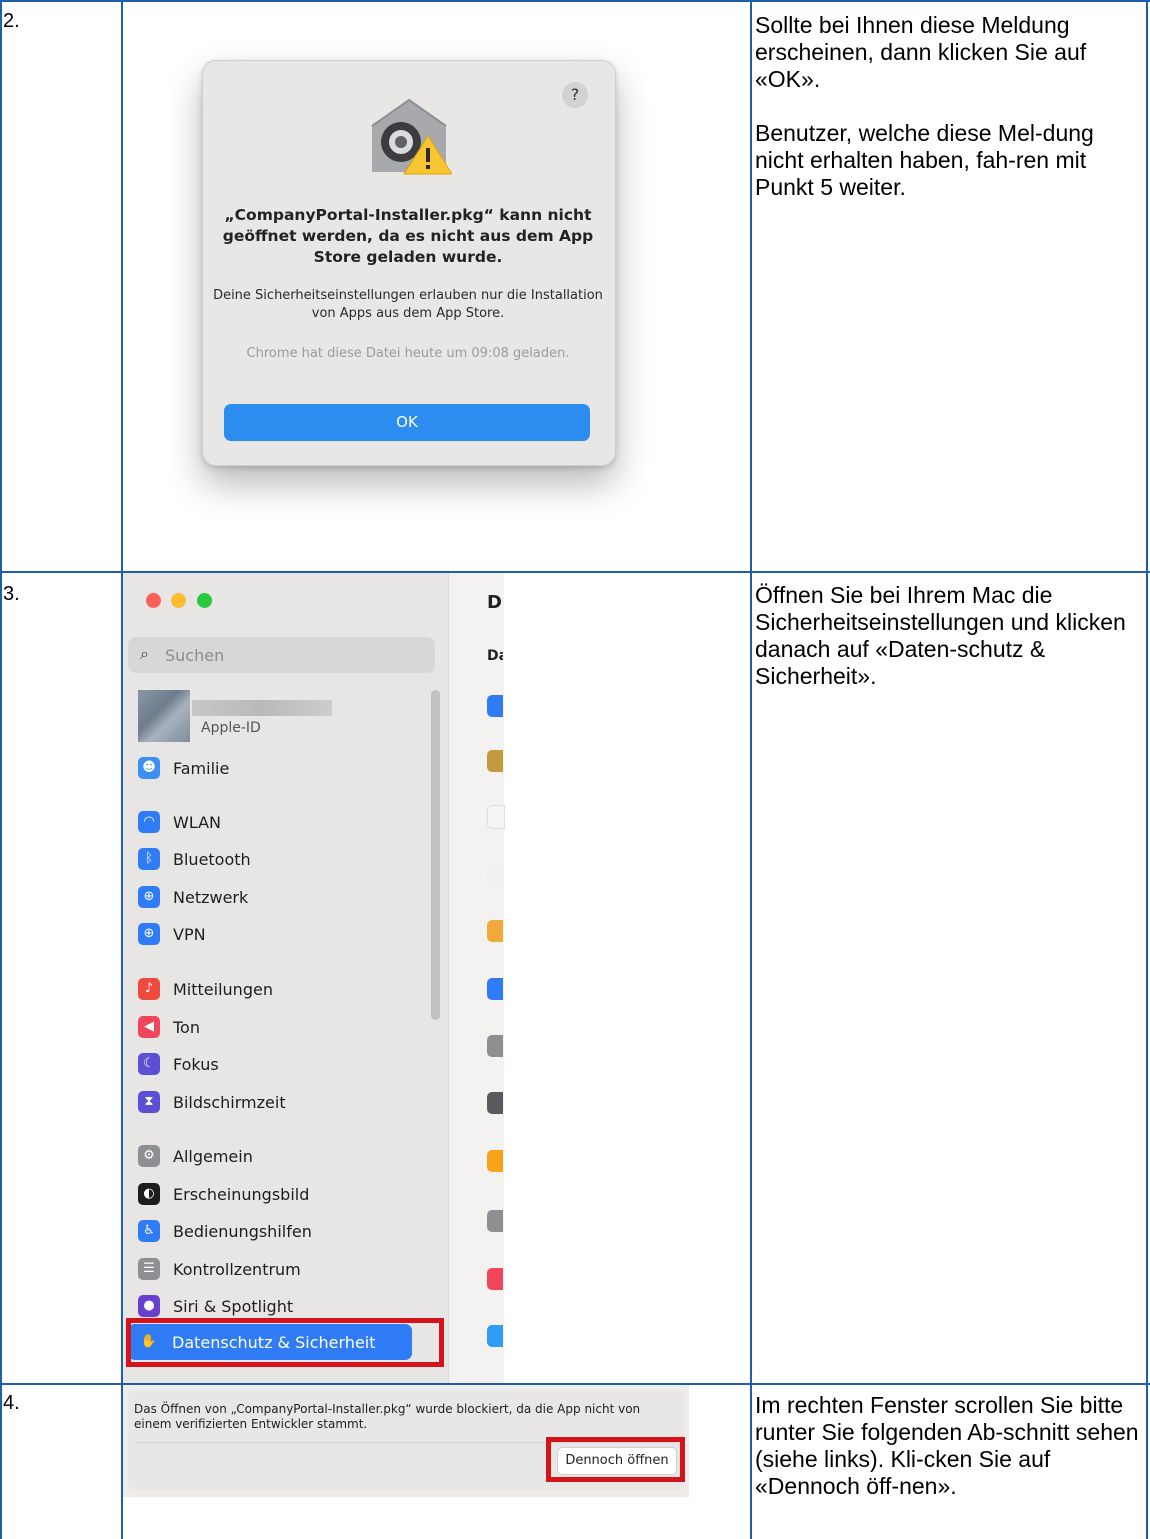 The height and width of the screenshot is (1539, 1150). I want to click on speaker-icon: ◀, so click(149, 1027).